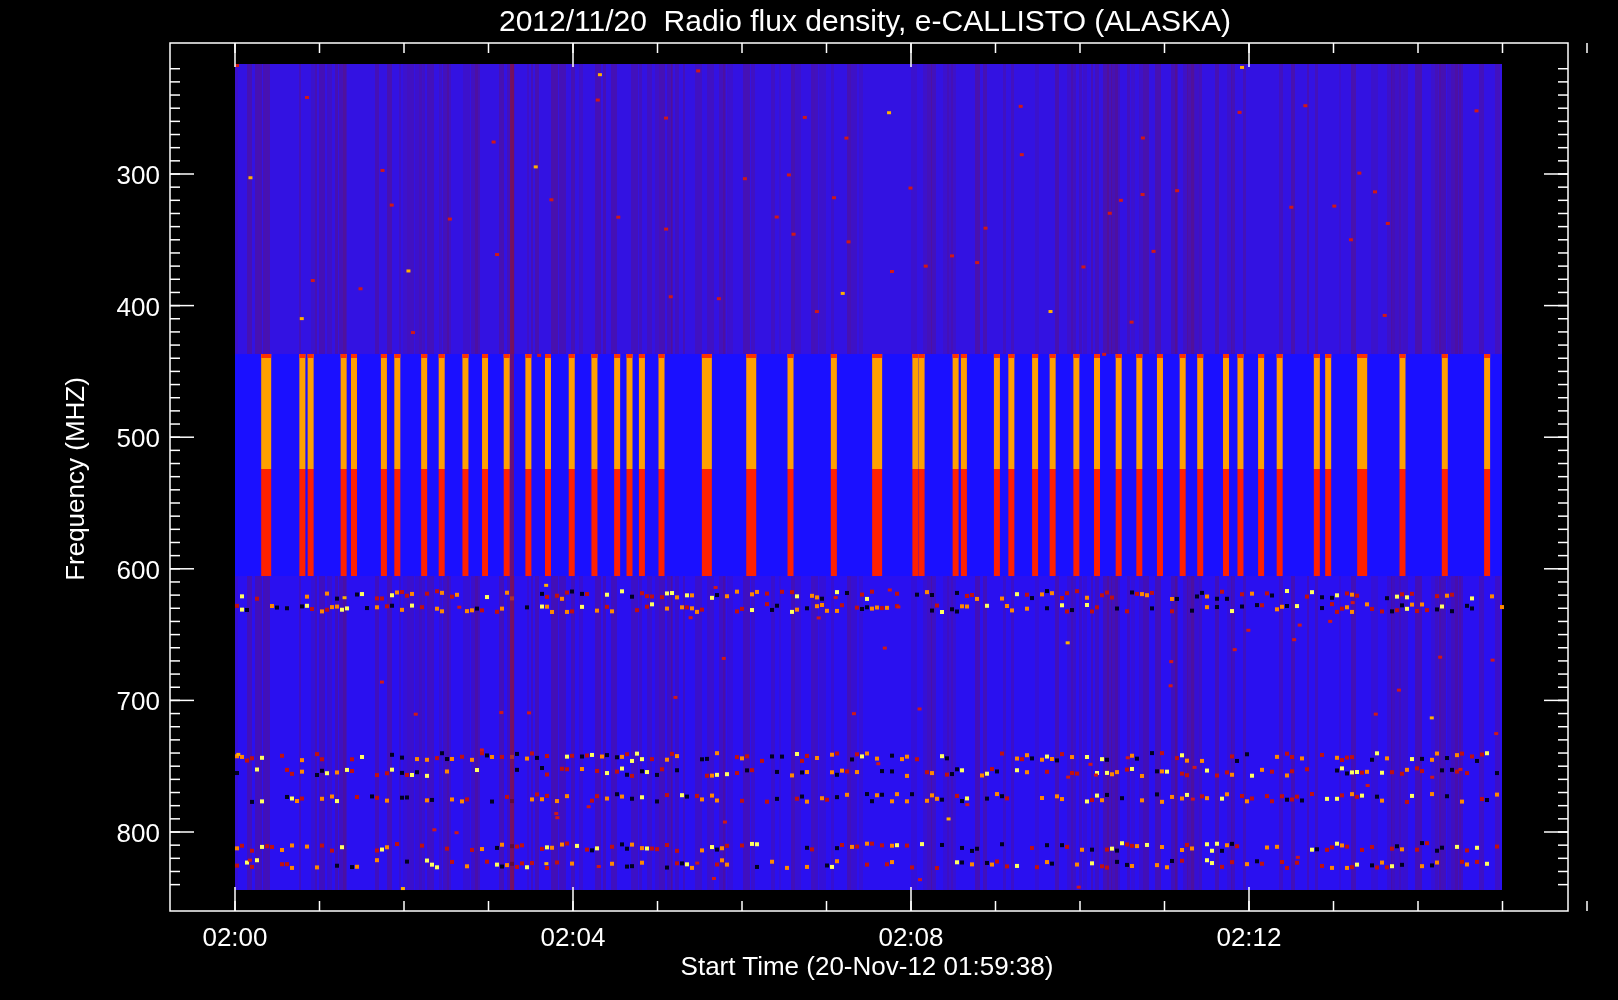 This screenshot has height=1000, width=1618. Describe the element at coordinates (138, 175) in the screenshot. I see `y-tick-label: 300` at that location.